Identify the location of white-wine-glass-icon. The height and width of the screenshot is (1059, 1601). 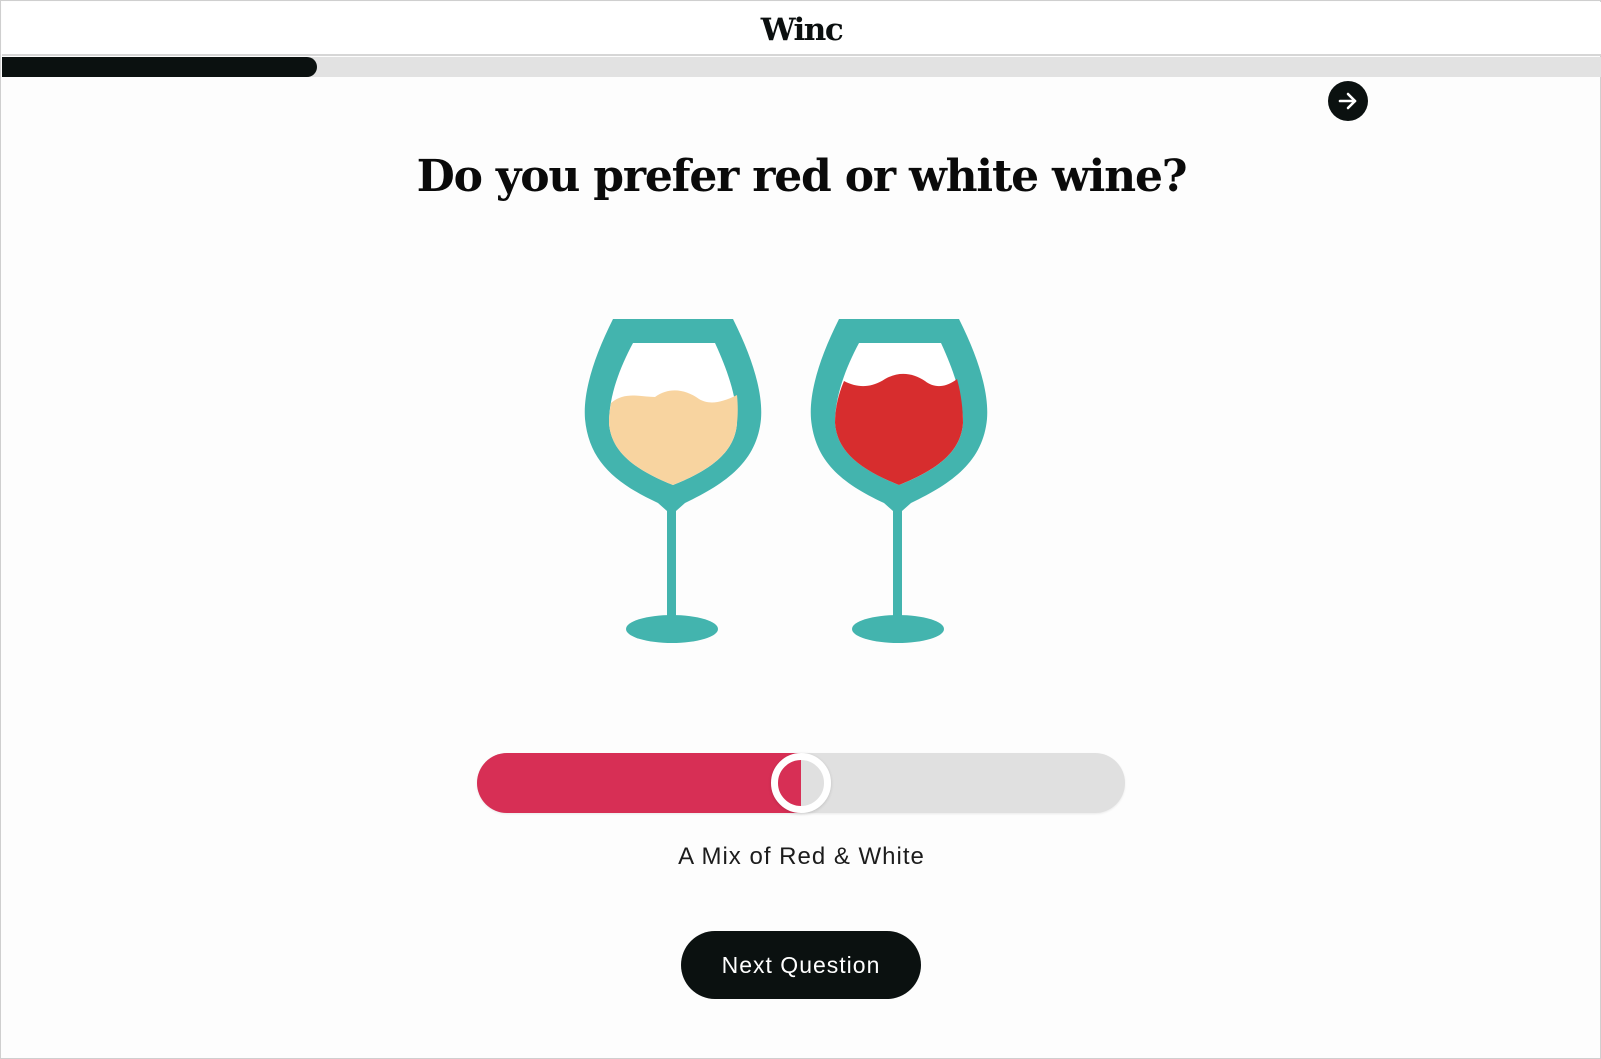
(673, 481).